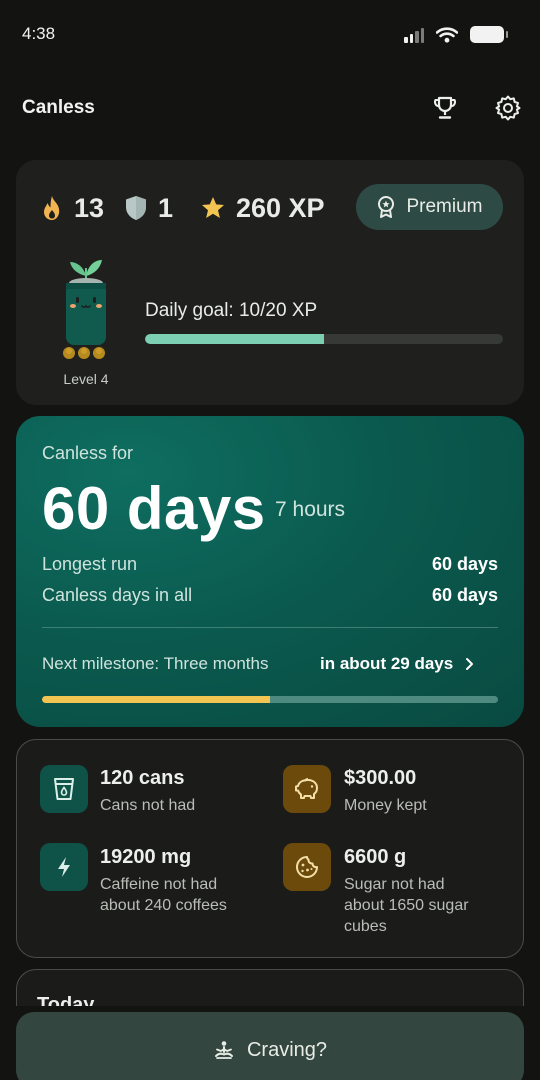  I want to click on daily-goal-label: Daily goal: 10/20 XP, so click(231, 310).